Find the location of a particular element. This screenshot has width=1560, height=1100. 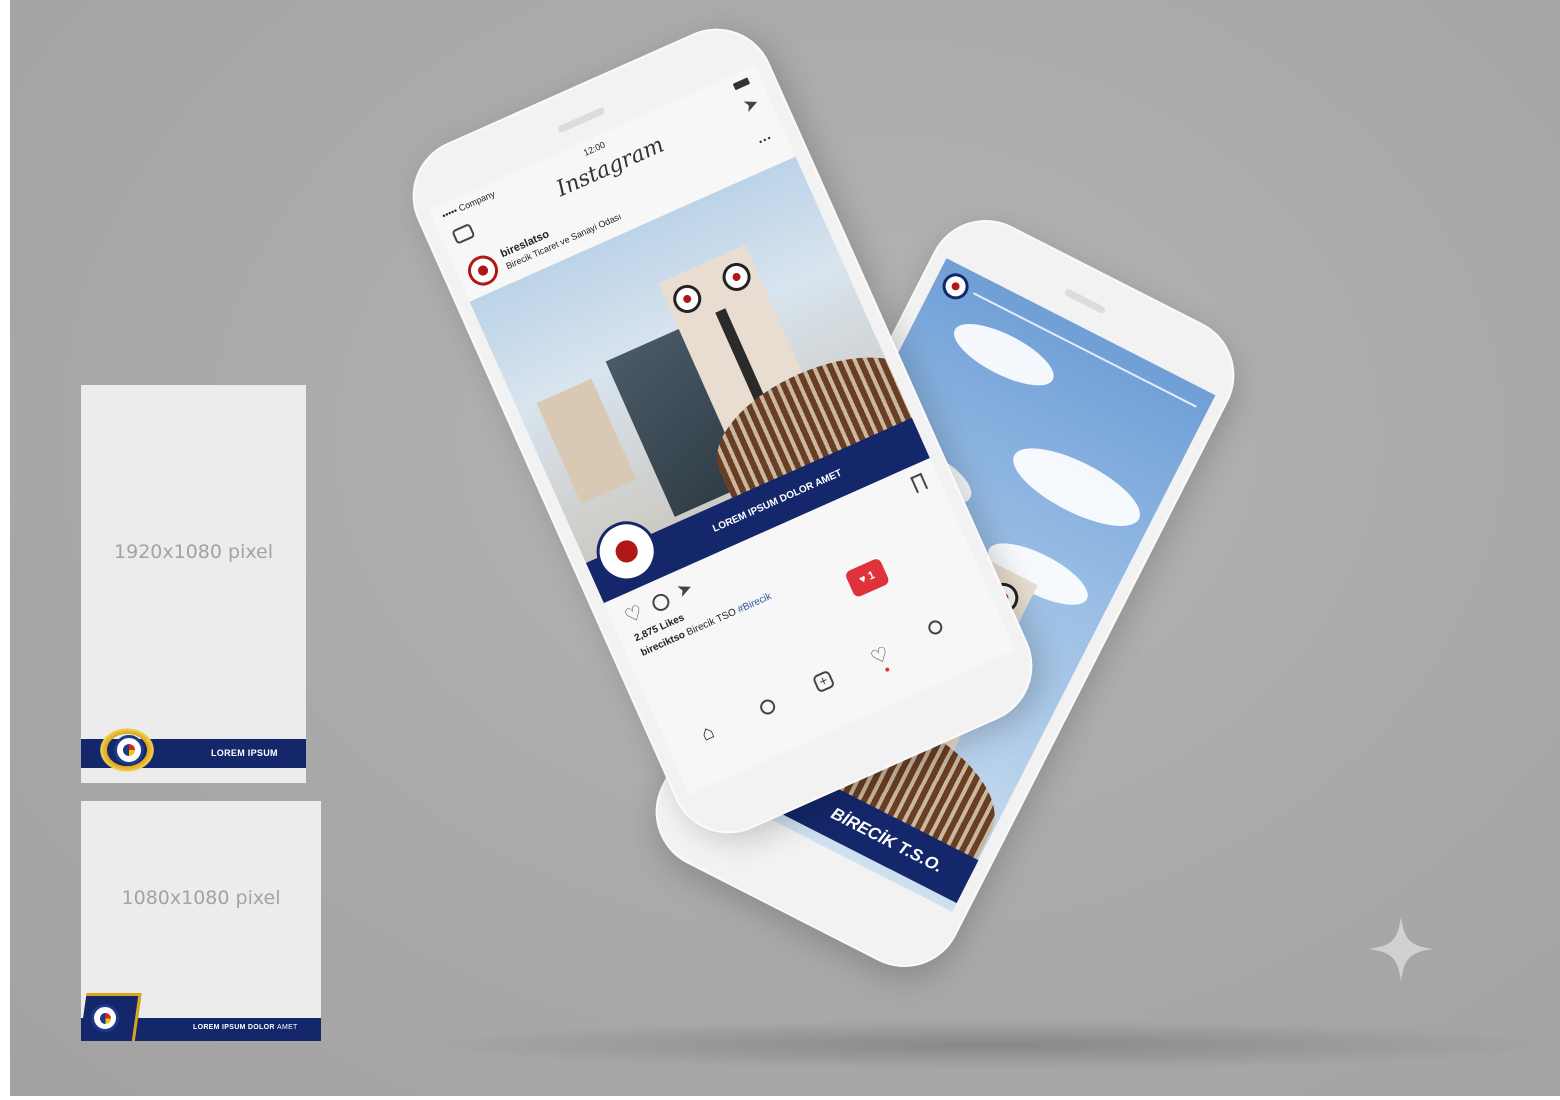

search-icon is located at coordinates (767, 707).